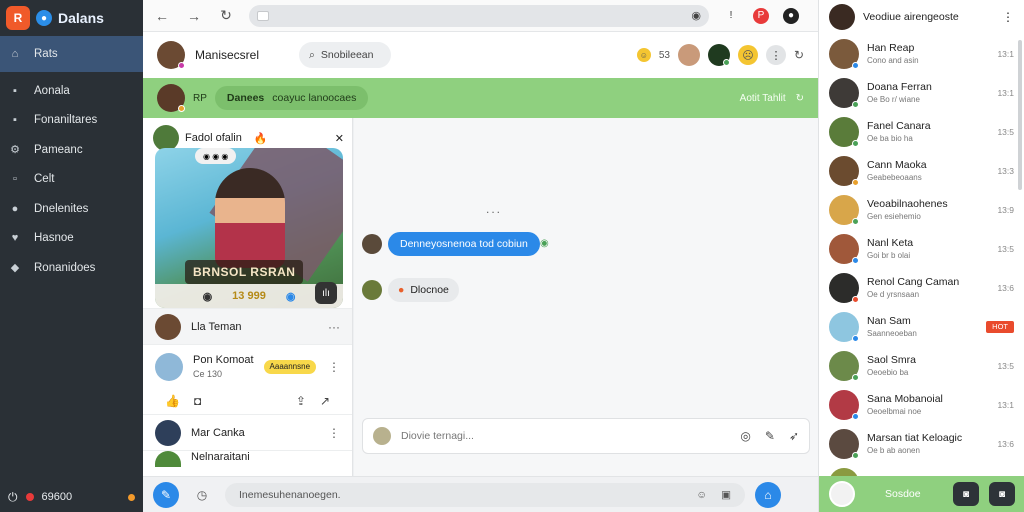 This screenshot has height=512, width=1024. Describe the element at coordinates (247, 461) in the screenshot. I see `list-item: Nelnaraitani` at that location.